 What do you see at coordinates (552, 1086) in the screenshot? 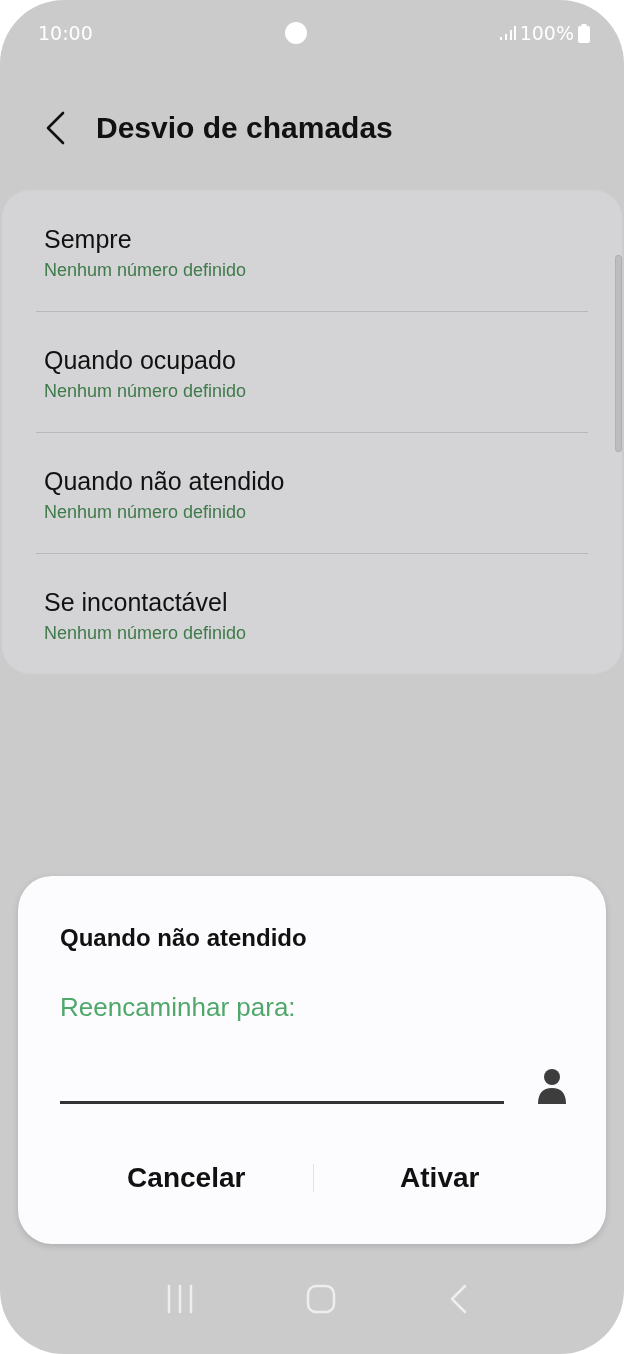
I see `contact-person-icon` at bounding box center [552, 1086].